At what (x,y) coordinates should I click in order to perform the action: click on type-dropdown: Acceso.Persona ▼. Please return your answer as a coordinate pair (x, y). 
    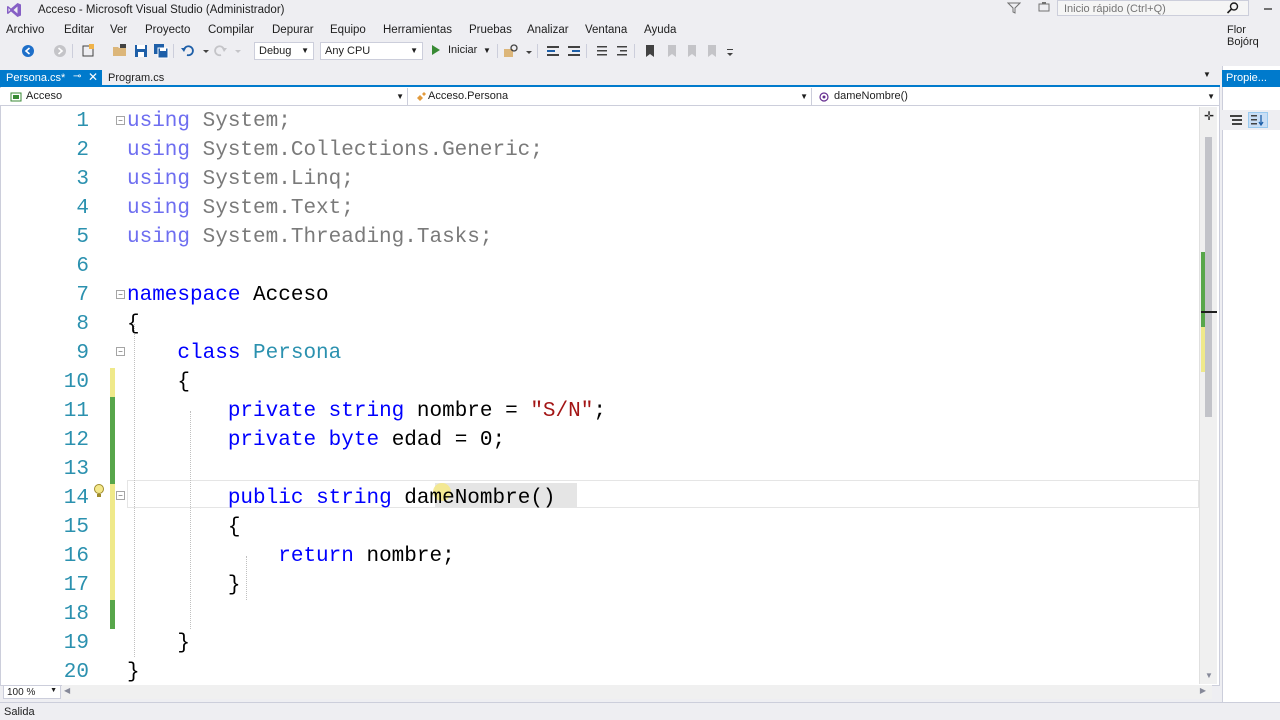
    Looking at the image, I should click on (611, 97).